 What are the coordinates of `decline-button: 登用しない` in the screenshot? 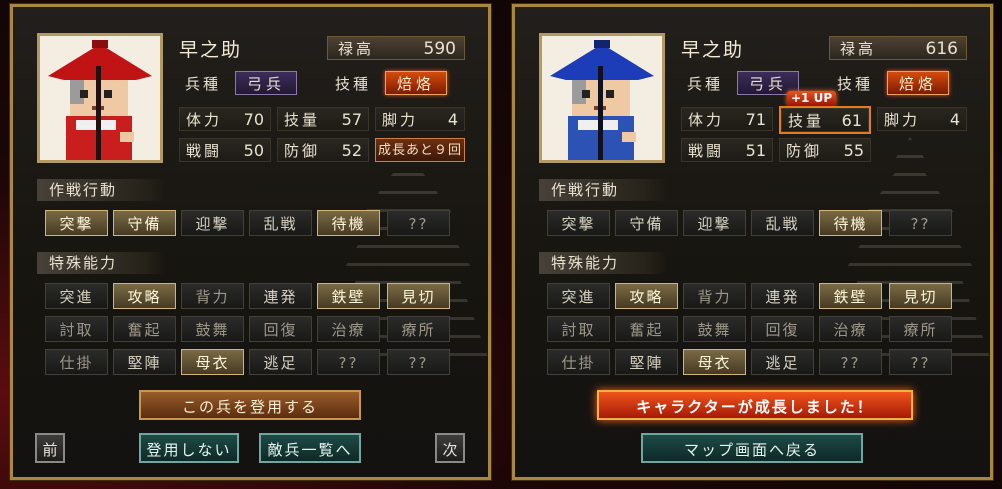 It's located at (189, 448).